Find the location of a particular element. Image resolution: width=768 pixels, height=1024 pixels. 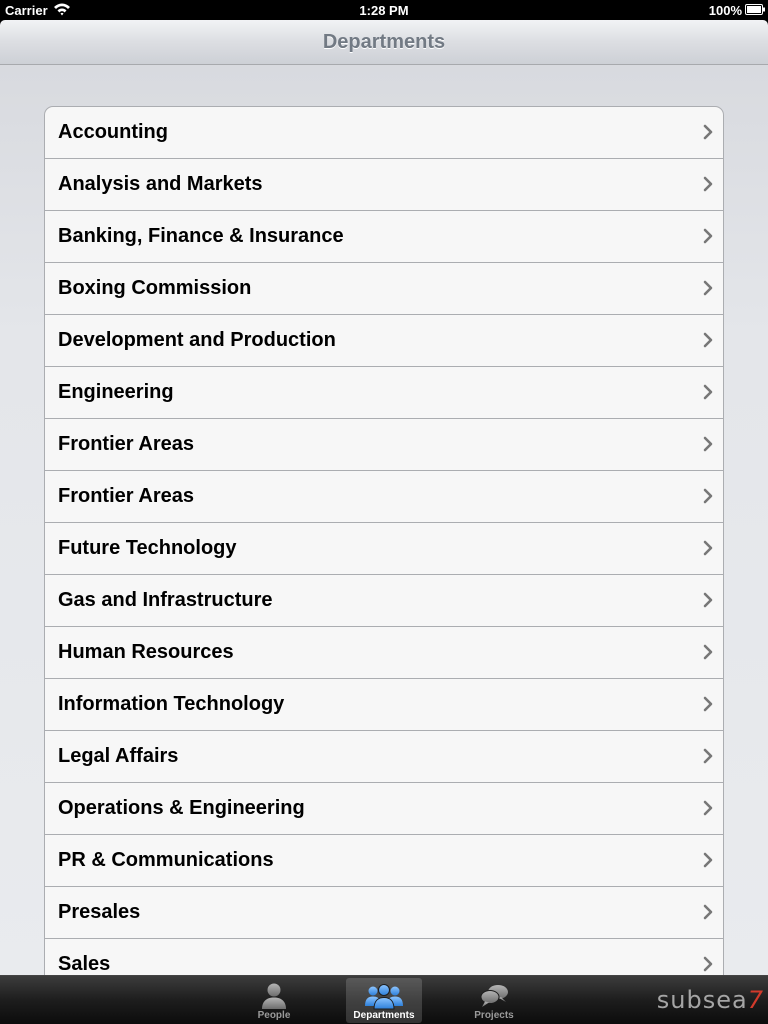

department-label: Information Technology is located at coordinates (171, 704).